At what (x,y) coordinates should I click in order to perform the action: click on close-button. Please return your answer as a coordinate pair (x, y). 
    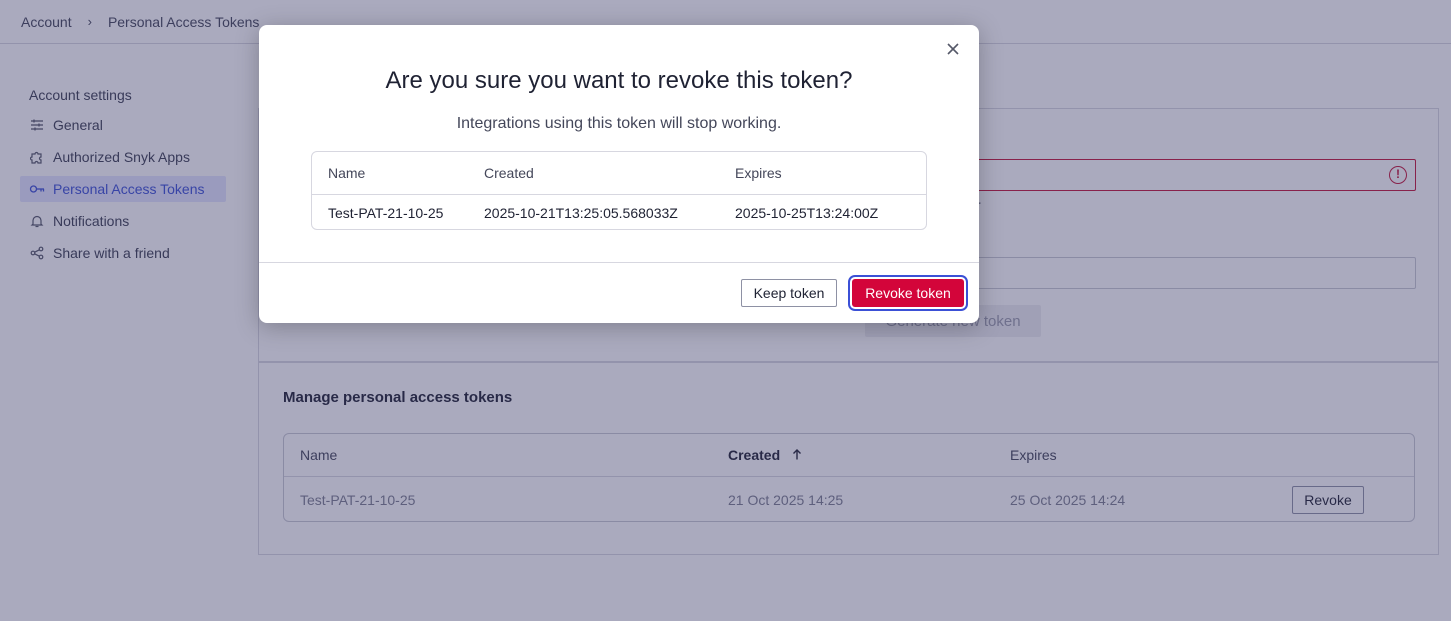
    Looking at the image, I should click on (953, 51).